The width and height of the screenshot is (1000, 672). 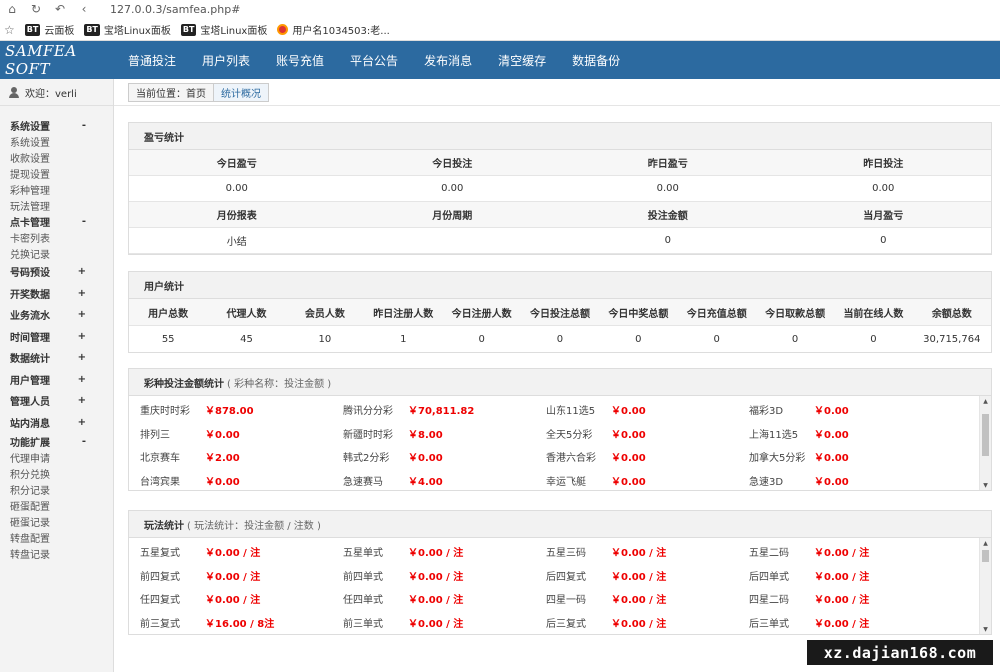 I want to click on sidebar-group: 功能扩展 - 代理申请 积分兑换 积分记录 砸蛋配置 砸蛋记录 转盘配置 转盘记录, so click(x=56, y=497).